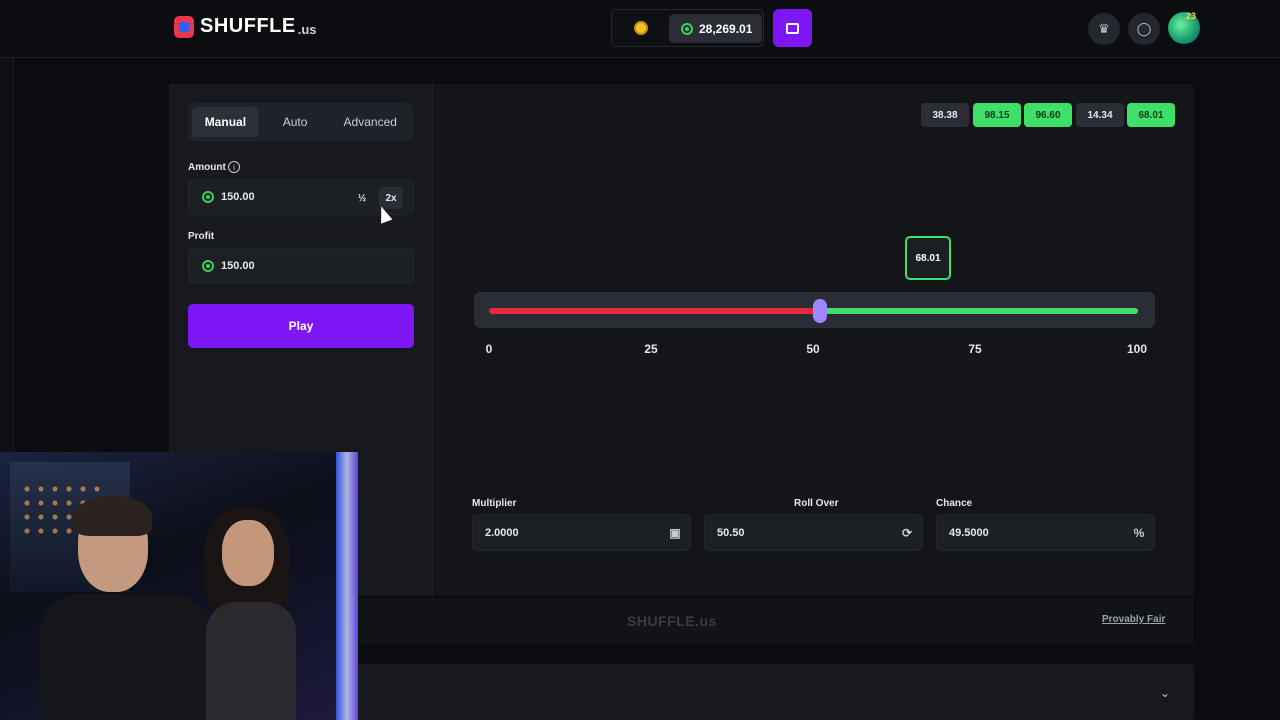 The image size is (1280, 720). I want to click on slider-tick: 50, so click(813, 349).